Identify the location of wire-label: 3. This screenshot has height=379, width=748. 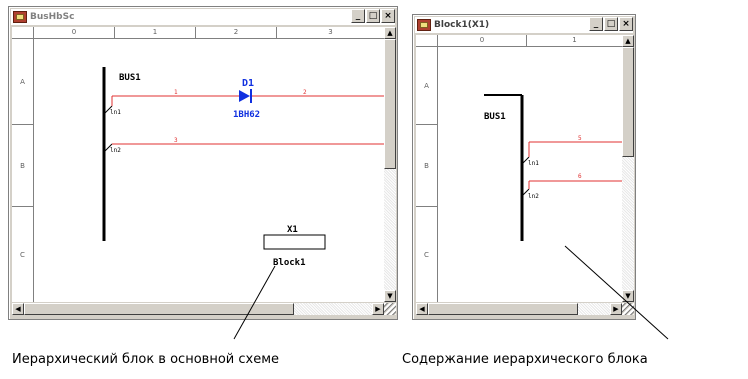
(176, 140).